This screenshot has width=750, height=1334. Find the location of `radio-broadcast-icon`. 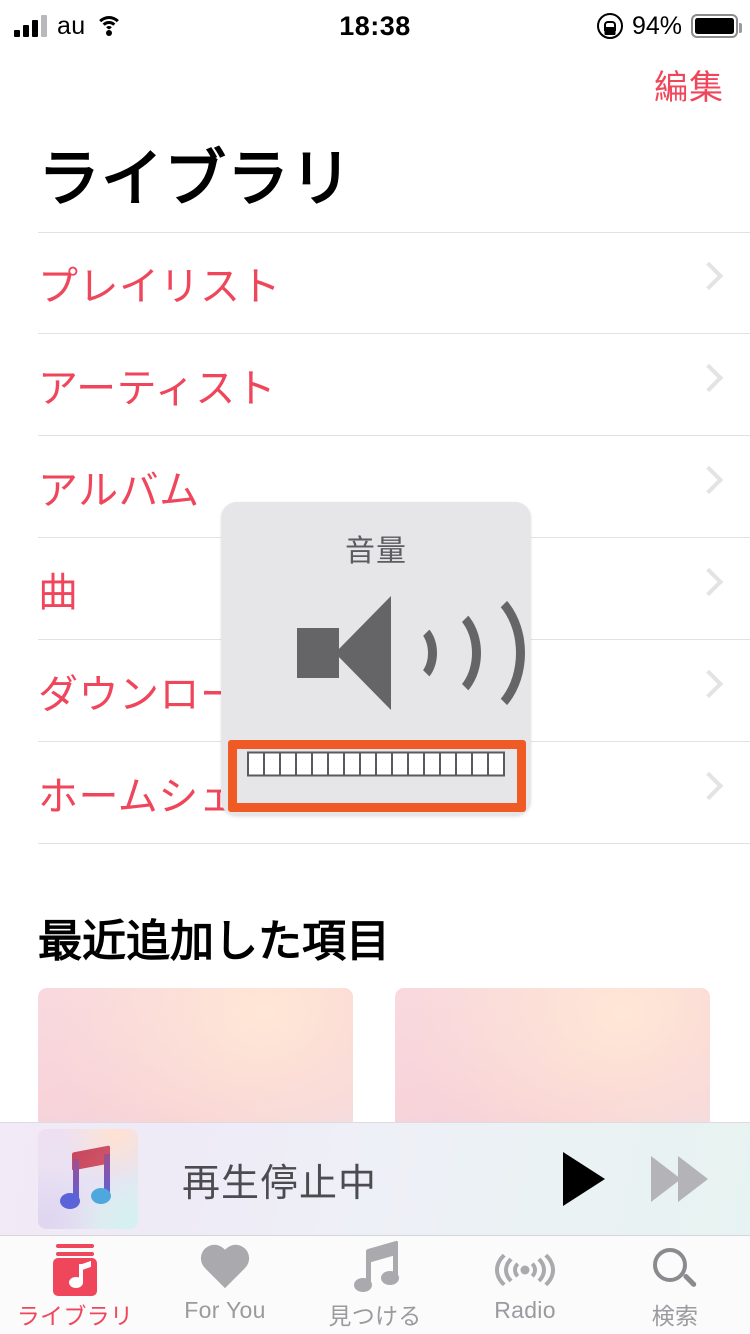

radio-broadcast-icon is located at coordinates (525, 1270).